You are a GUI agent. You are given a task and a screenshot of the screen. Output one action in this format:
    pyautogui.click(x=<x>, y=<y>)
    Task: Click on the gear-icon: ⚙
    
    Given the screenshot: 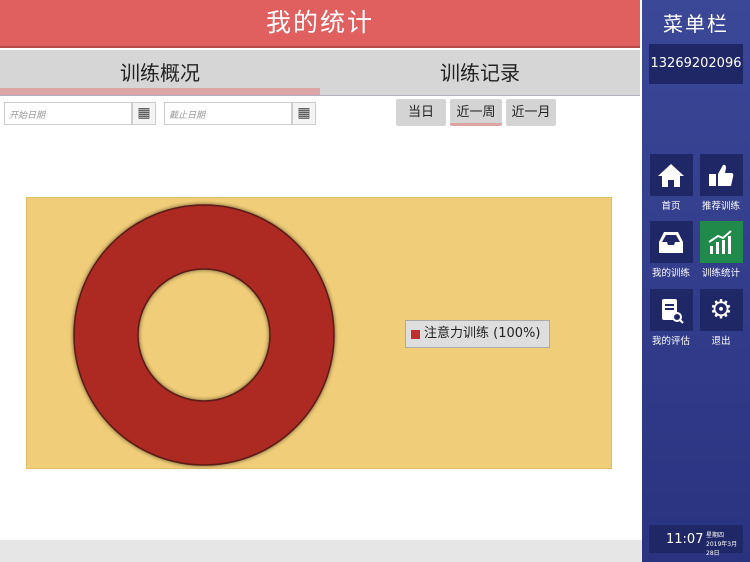 What is the action you would take?
    pyautogui.click(x=721, y=310)
    